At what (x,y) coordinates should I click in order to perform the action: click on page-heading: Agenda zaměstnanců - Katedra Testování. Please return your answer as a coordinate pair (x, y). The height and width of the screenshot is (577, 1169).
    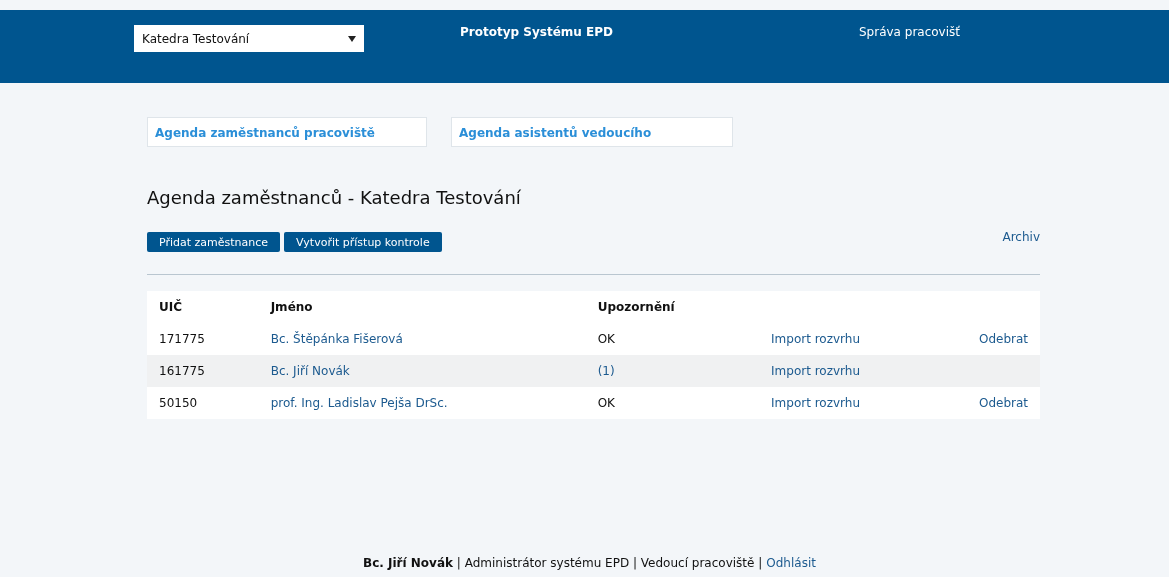
    Looking at the image, I should click on (334, 197).